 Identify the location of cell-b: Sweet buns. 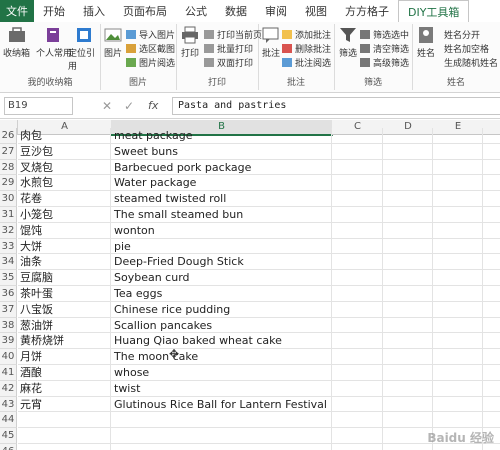
(221, 151).